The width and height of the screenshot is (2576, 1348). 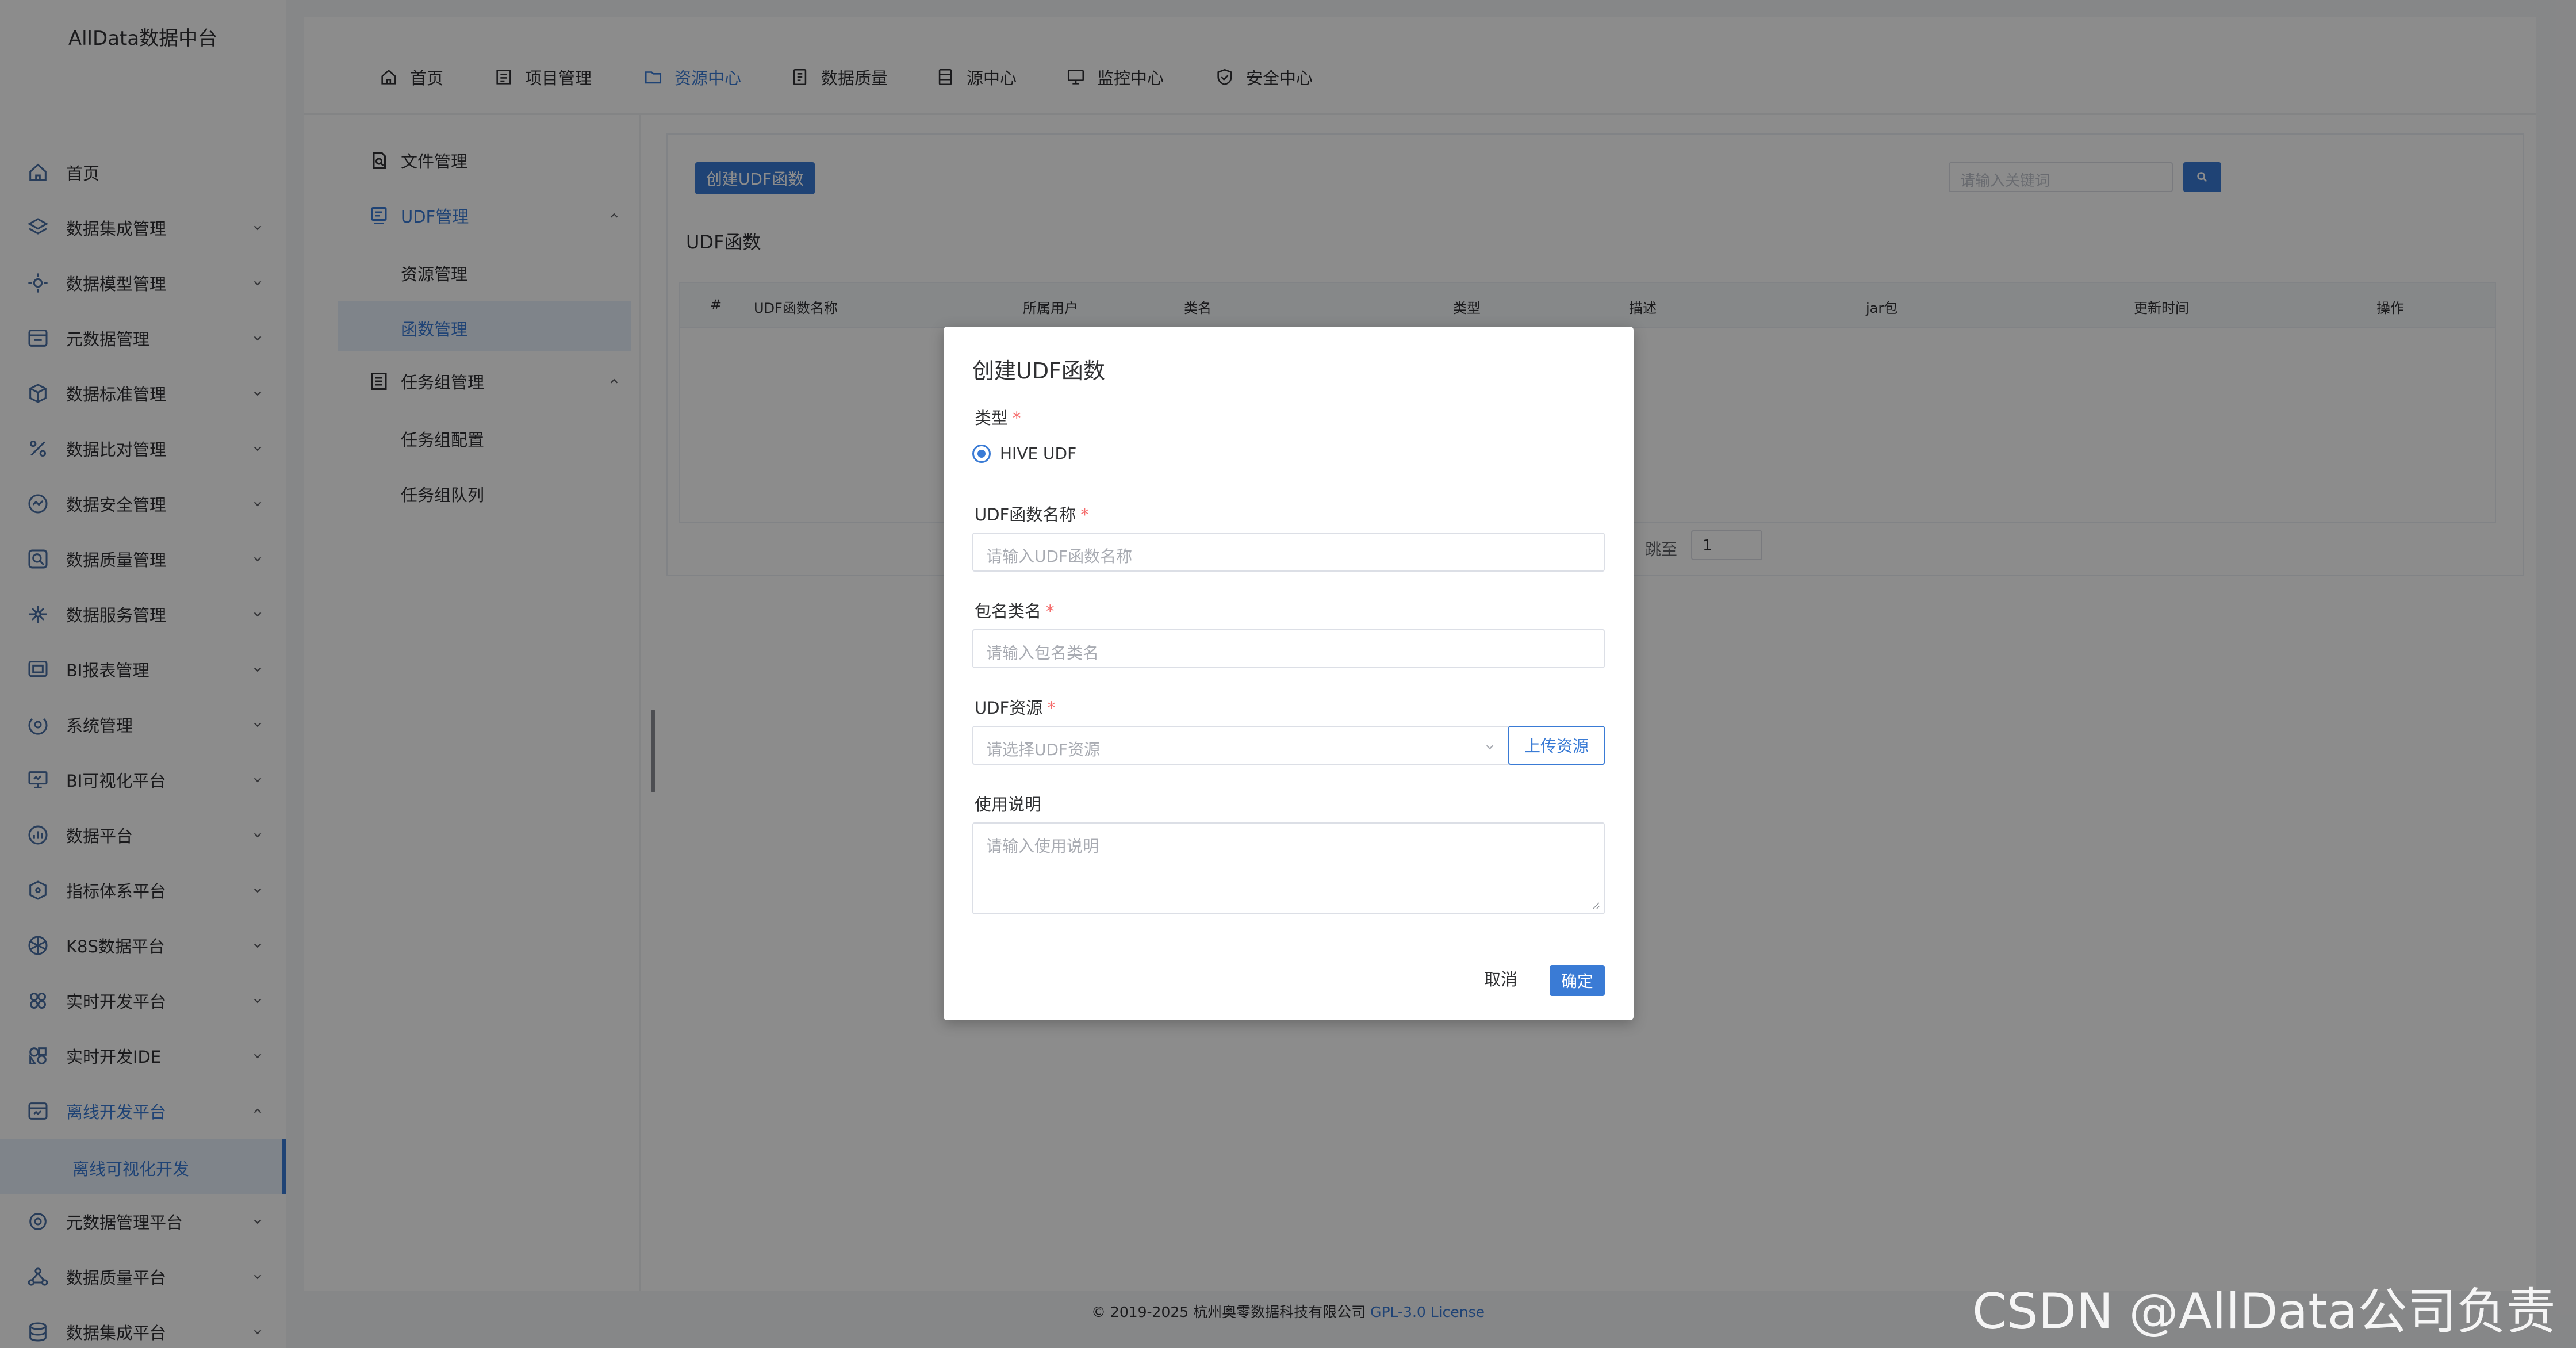 What do you see at coordinates (1038, 371) in the screenshot?
I see `dialog-title: 创建UDF函数` at bounding box center [1038, 371].